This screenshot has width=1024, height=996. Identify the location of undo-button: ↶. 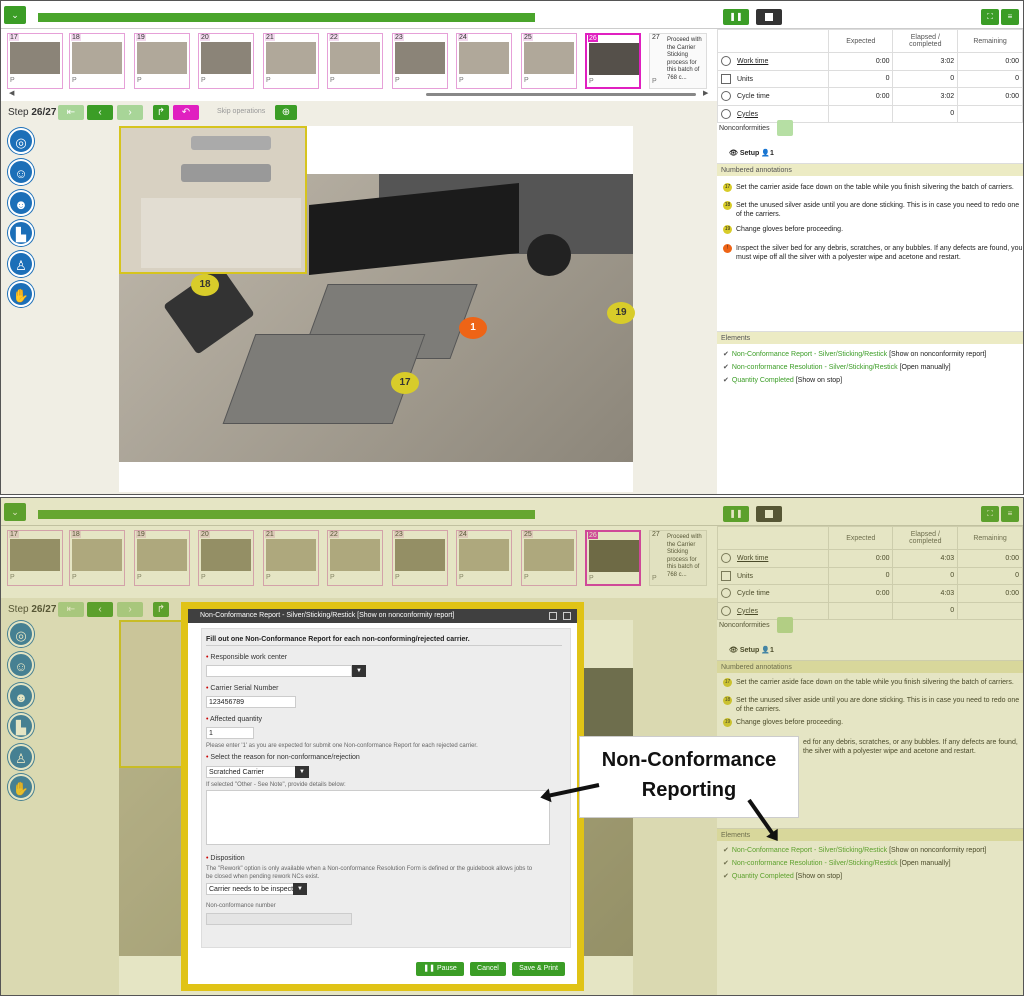
(186, 112).